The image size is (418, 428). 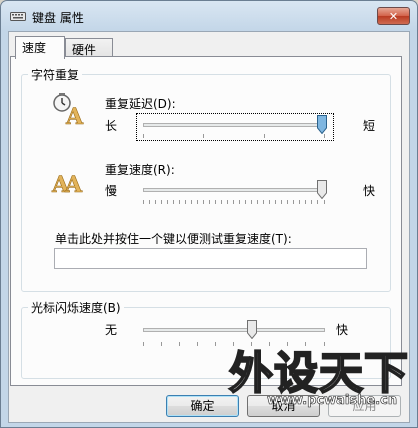 I want to click on repeat-delay-icon: A, so click(x=68, y=110).